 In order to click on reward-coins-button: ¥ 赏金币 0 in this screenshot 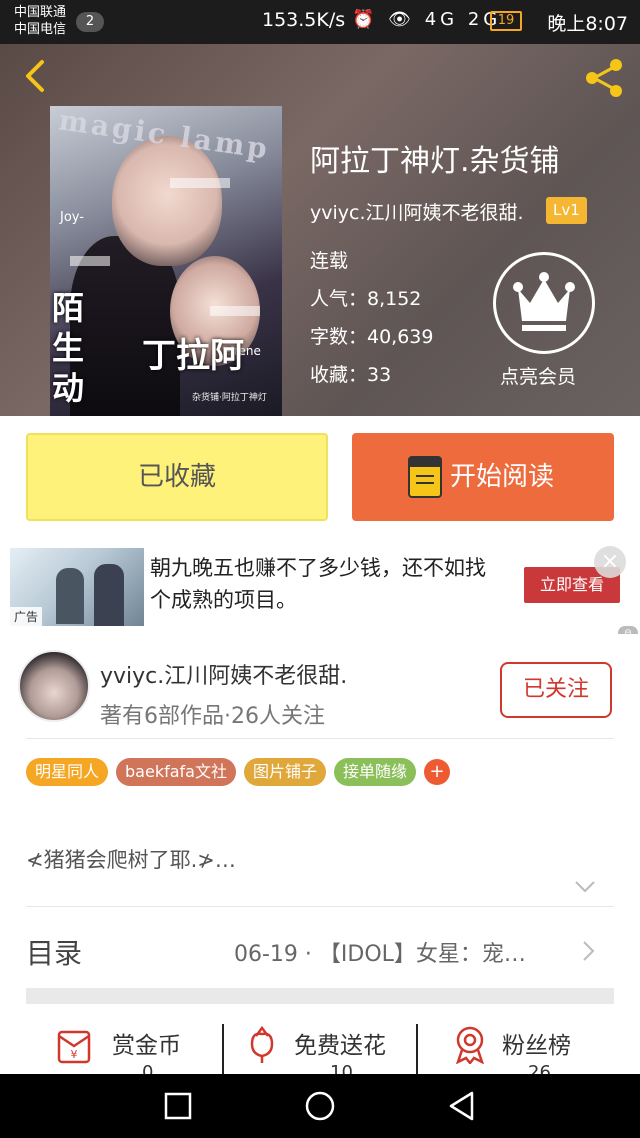, I will do `click(131, 1053)`.